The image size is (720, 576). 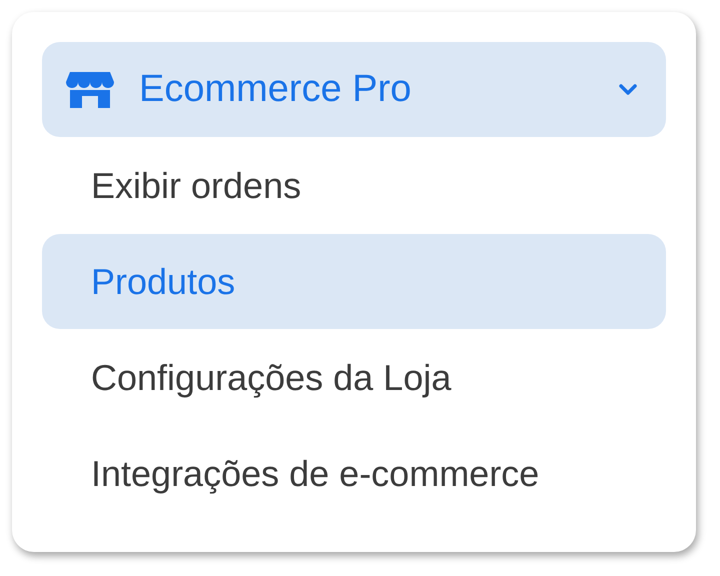 I want to click on menu-item: Produtos, so click(x=354, y=281).